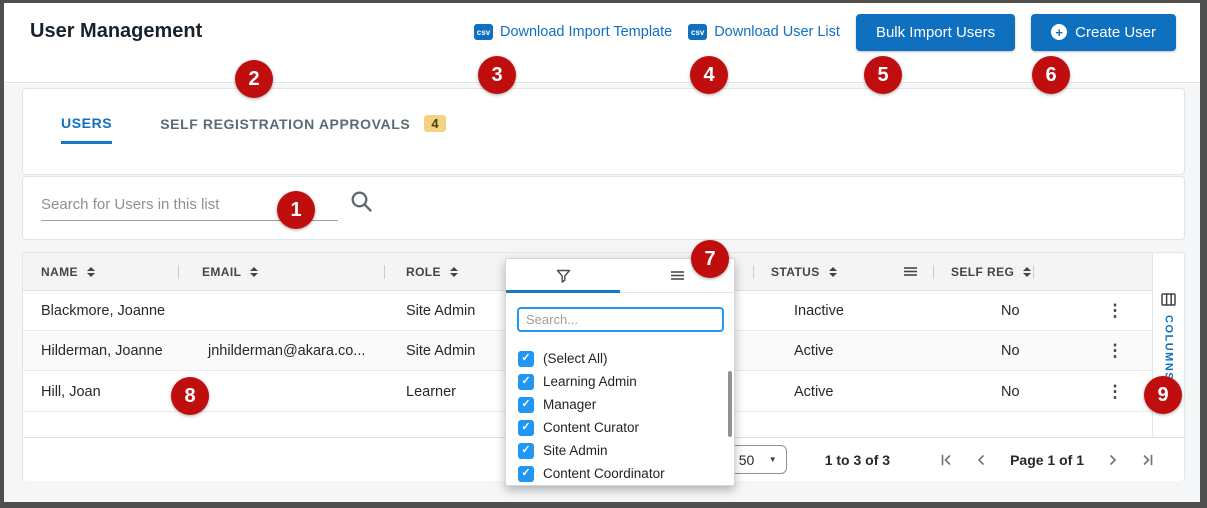  Describe the element at coordinates (677, 275) in the screenshot. I see `hamburger-menu-icon` at that location.